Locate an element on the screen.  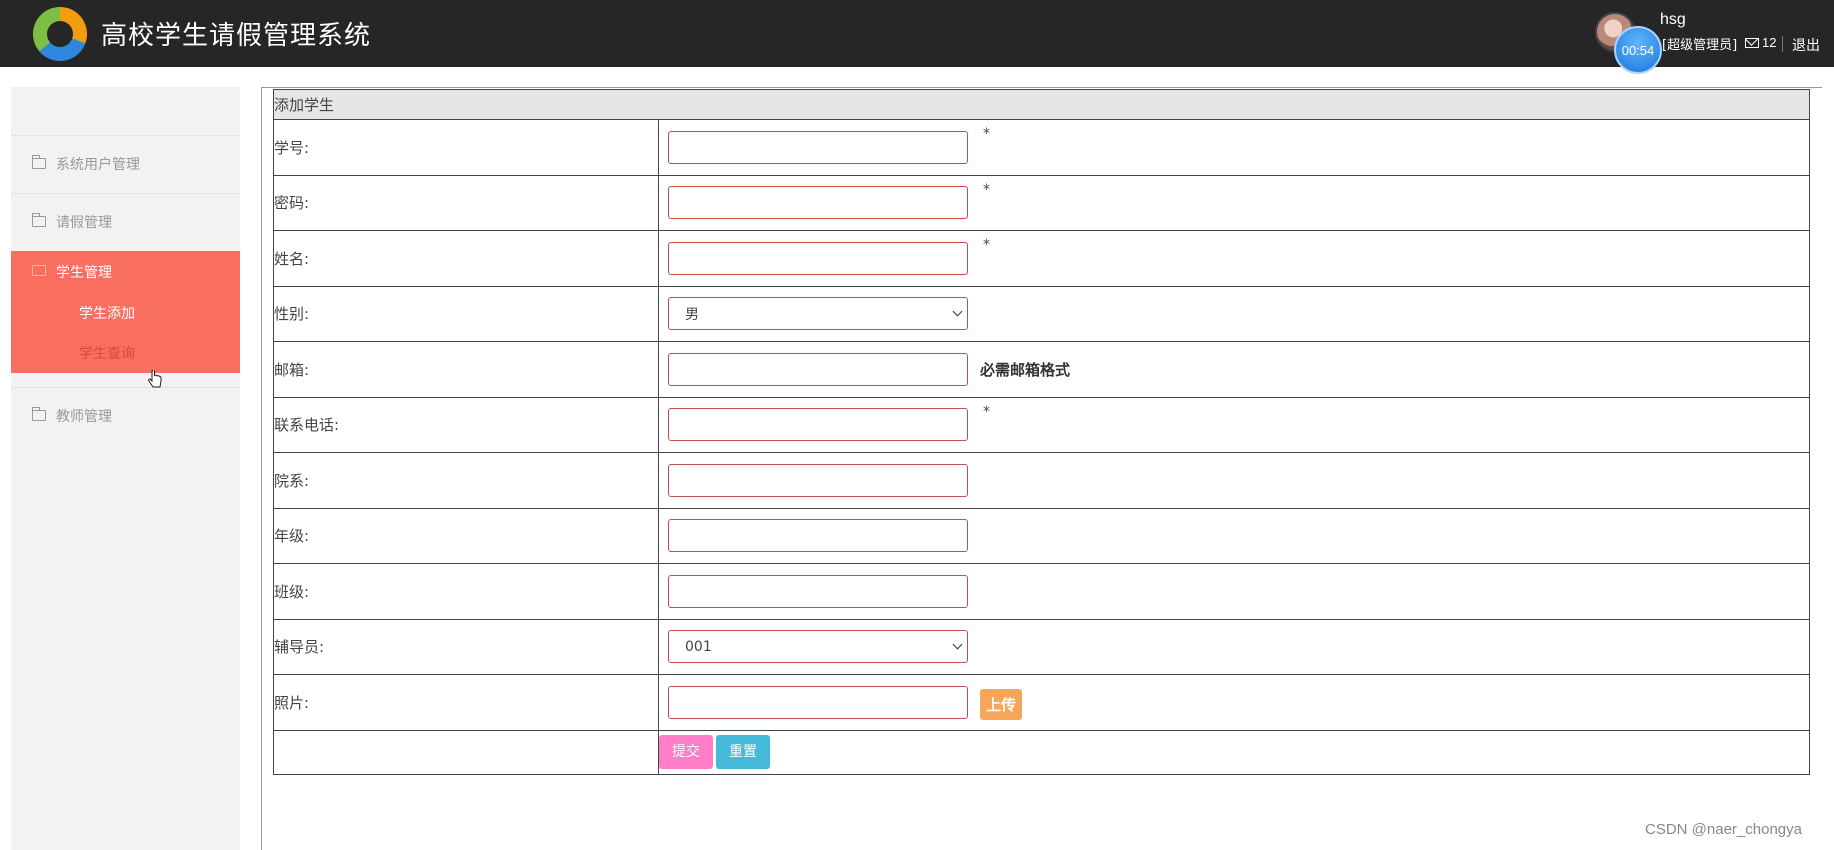
mail-link: 12 is located at coordinates (1760, 42).